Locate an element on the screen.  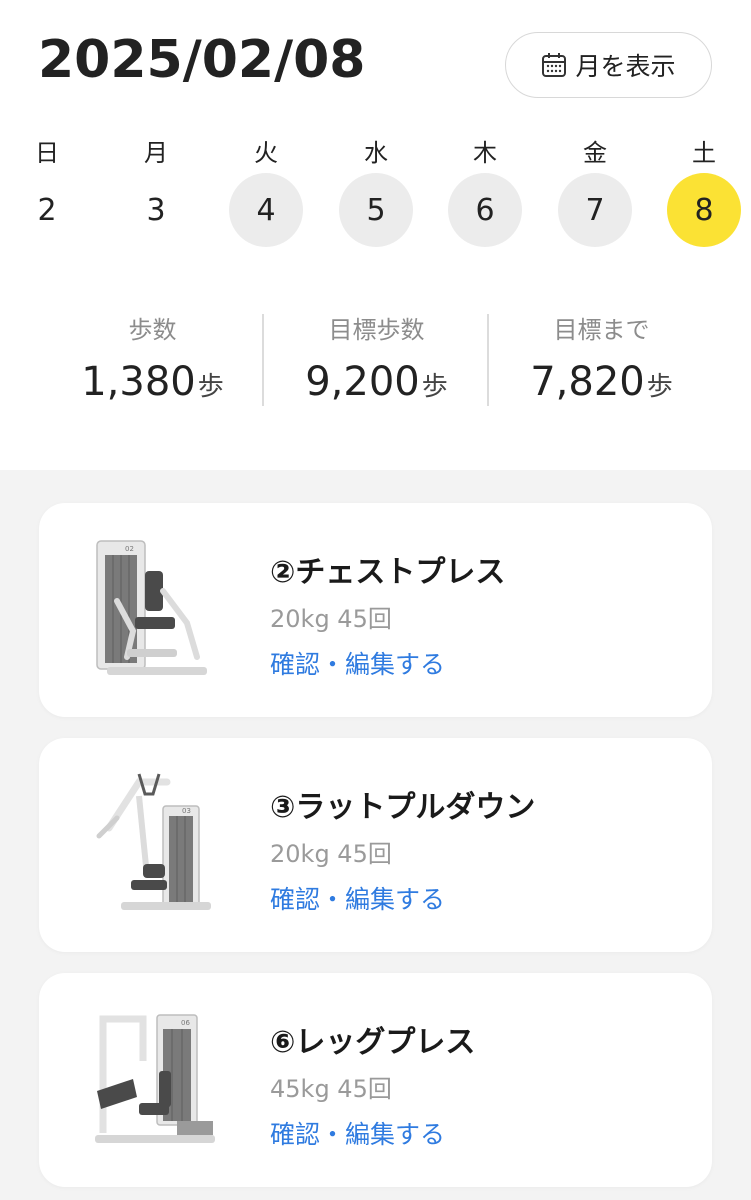
day-name: 金 is located at coordinates (595, 153).